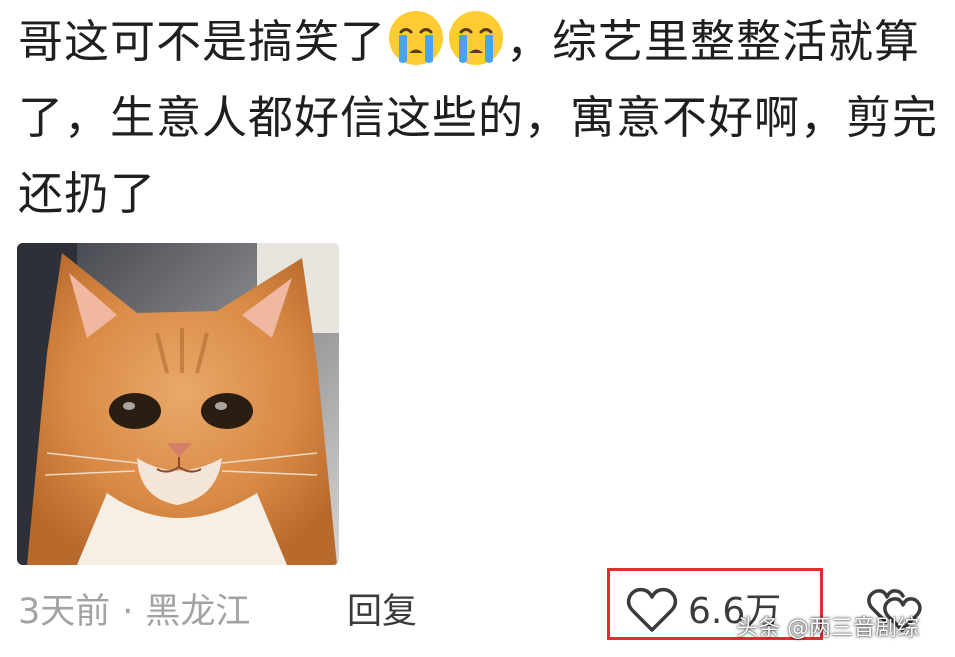  I want to click on comment-text-part1: 哥这可不是搞笑了, so click(202, 41).